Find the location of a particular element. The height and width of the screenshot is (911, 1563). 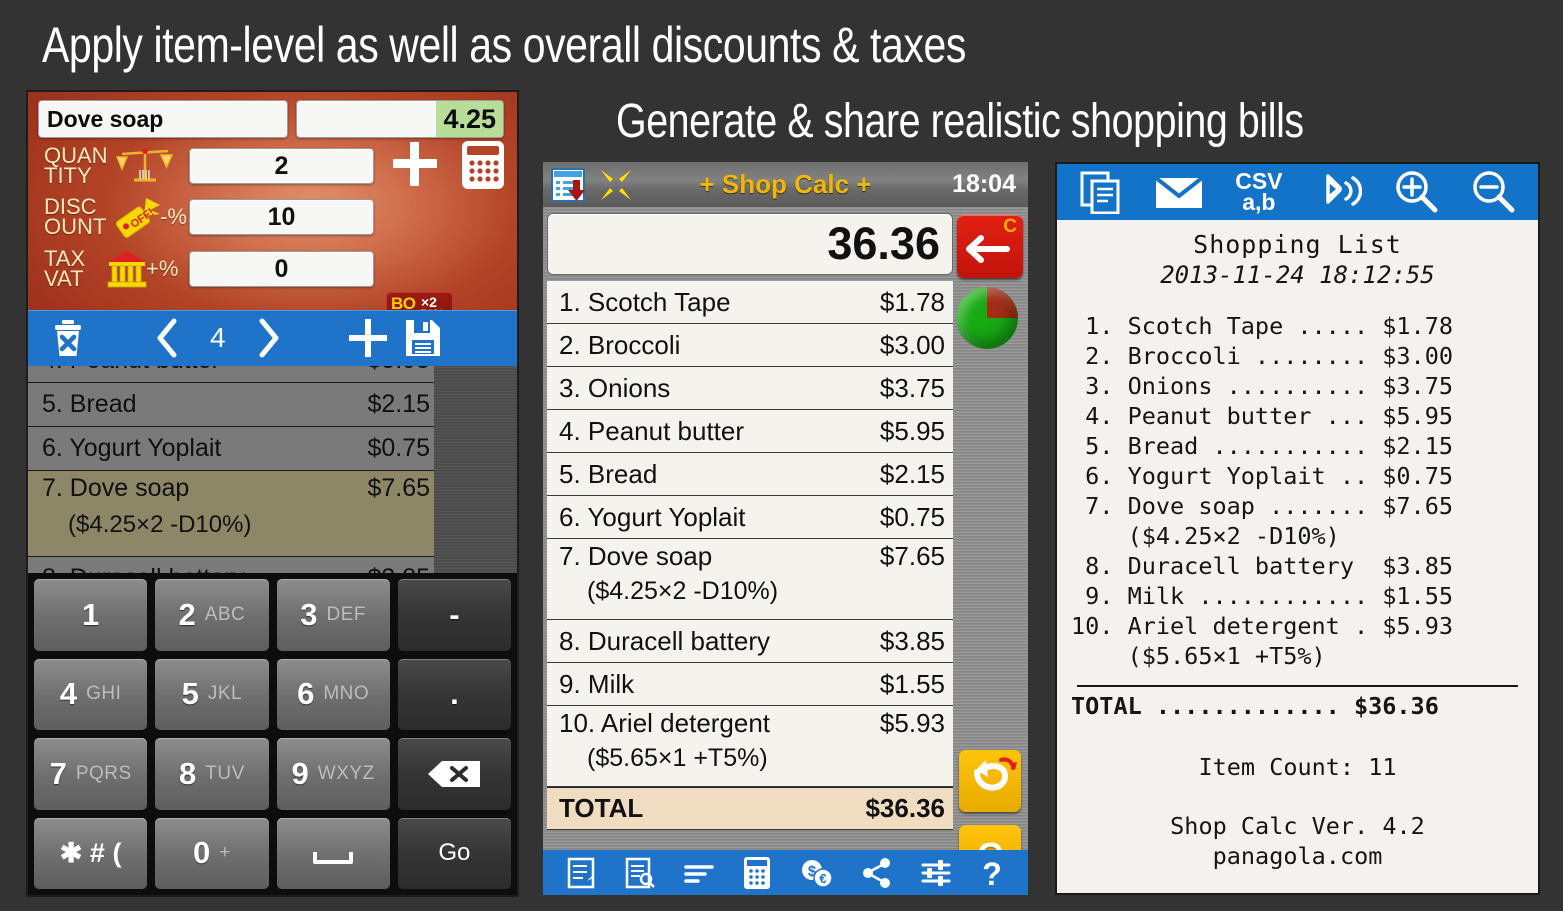

settings-sliders-icon is located at coordinates (936, 873).